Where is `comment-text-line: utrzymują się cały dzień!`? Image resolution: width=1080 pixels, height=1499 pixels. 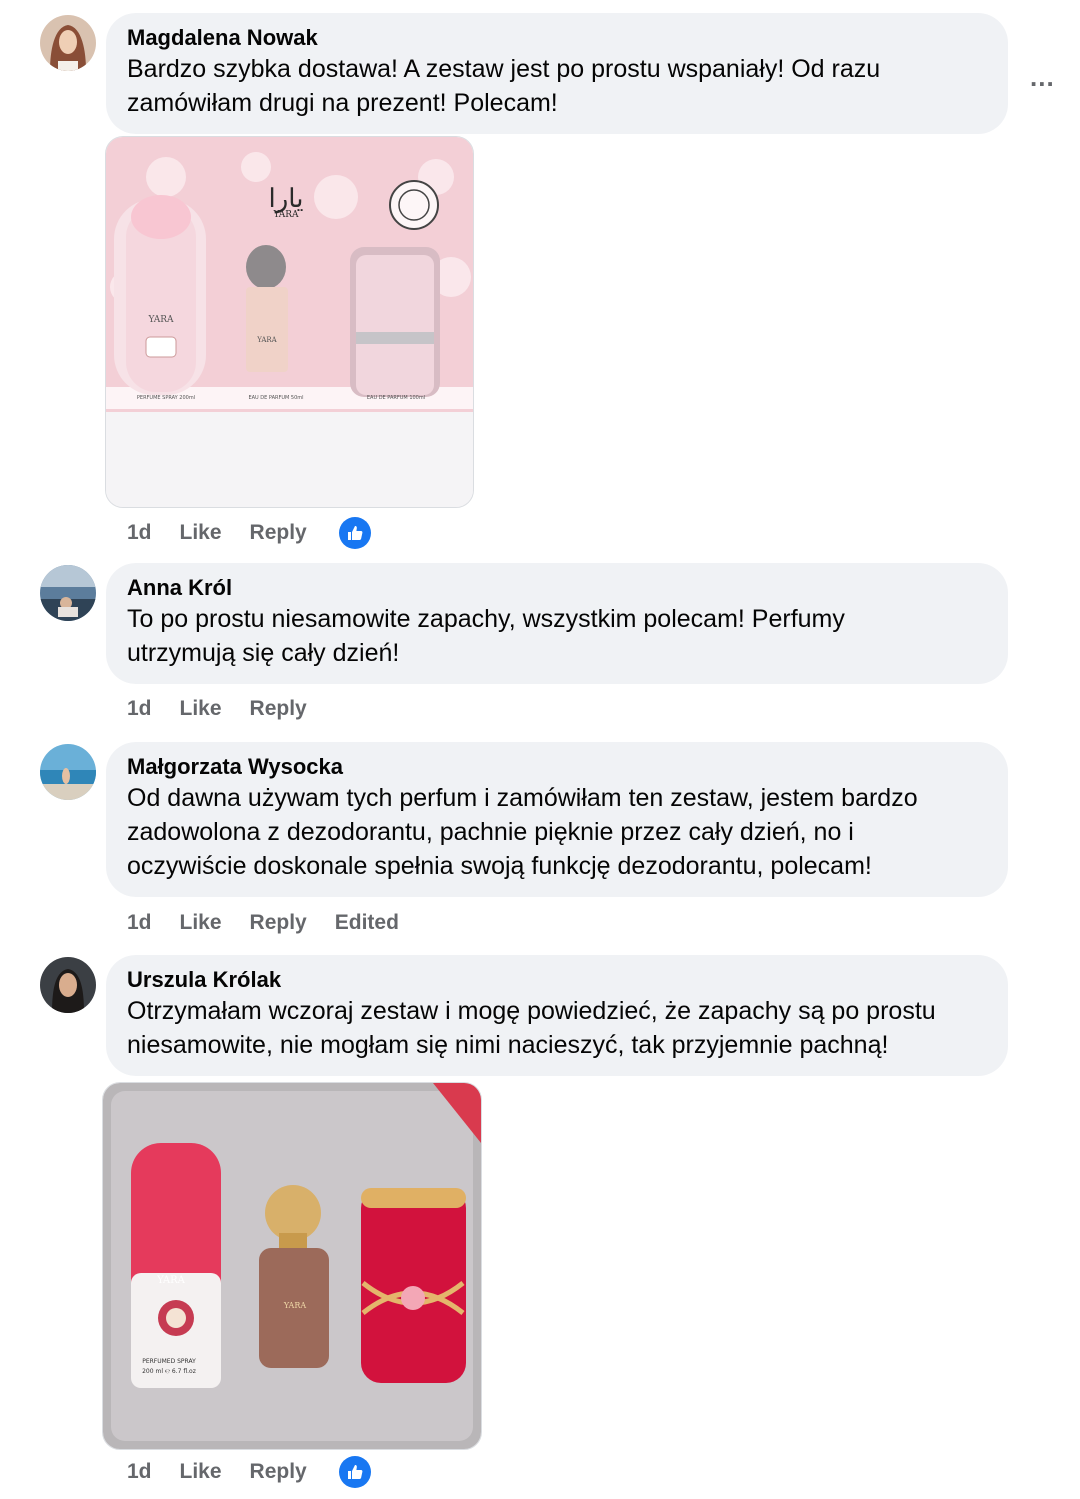 comment-text-line: utrzymują się cały dzień! is located at coordinates (263, 653).